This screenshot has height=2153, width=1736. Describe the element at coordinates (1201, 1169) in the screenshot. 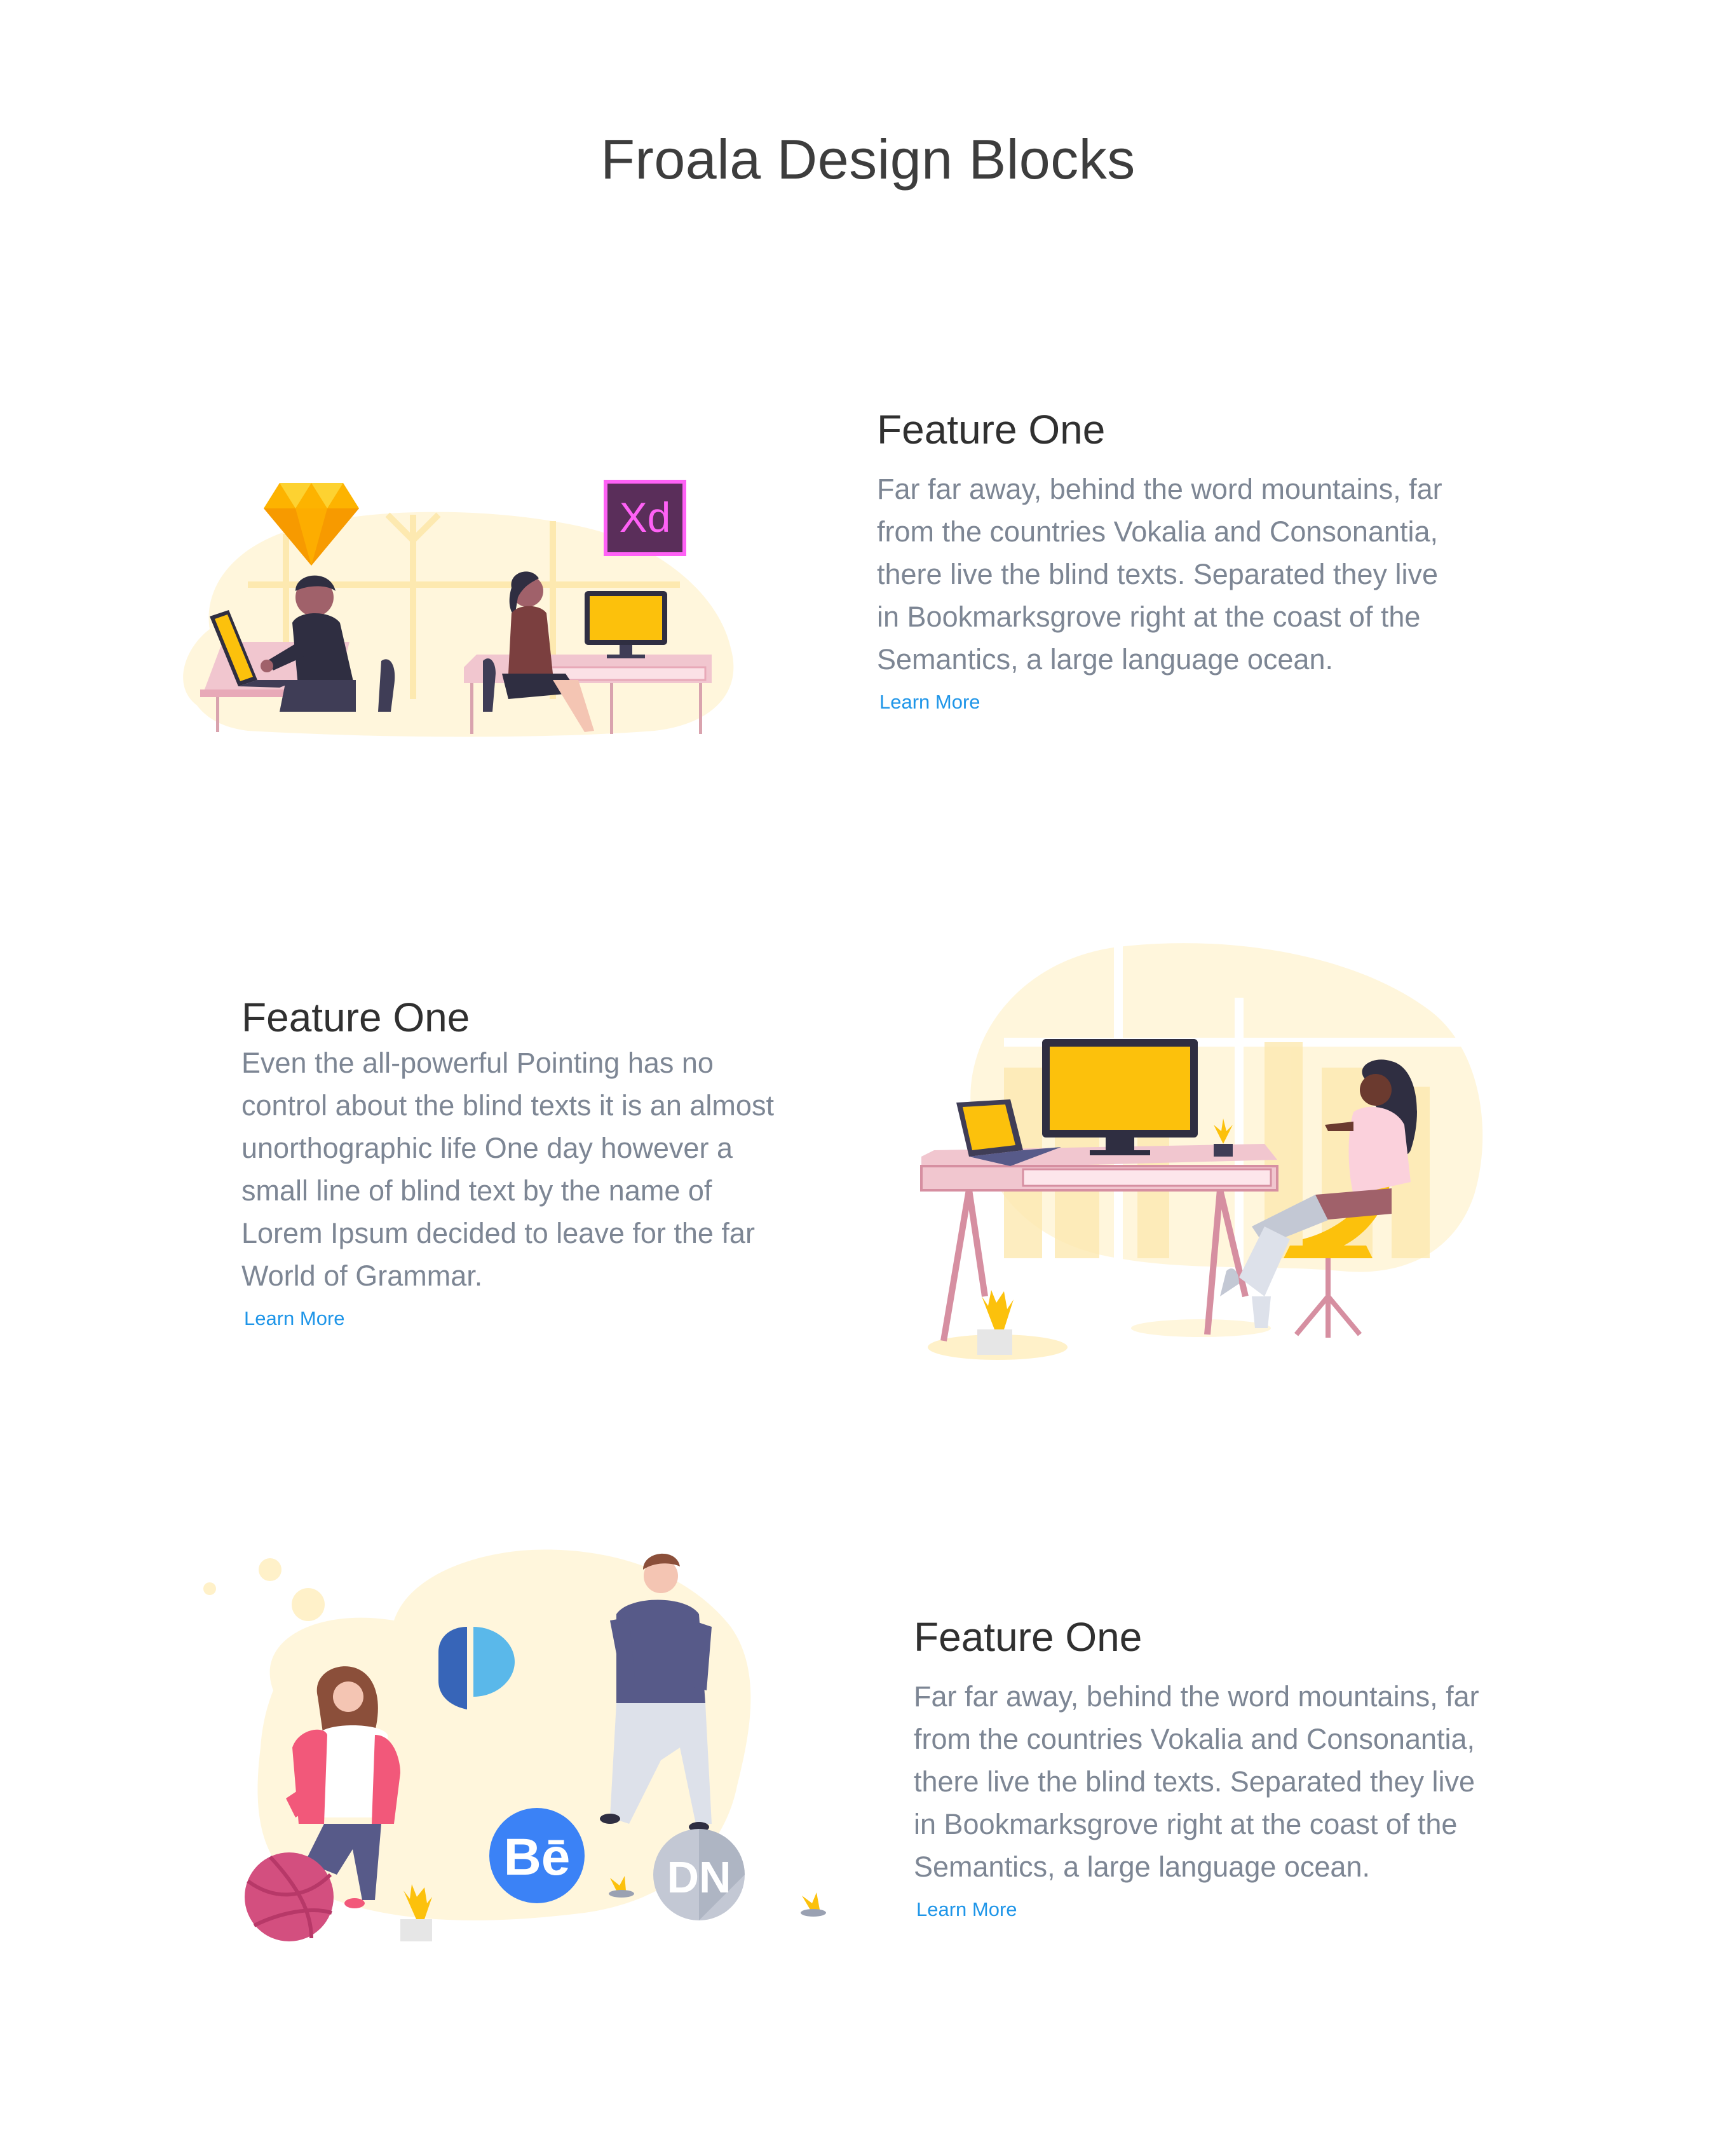

I see `feature-2-illustration` at that location.